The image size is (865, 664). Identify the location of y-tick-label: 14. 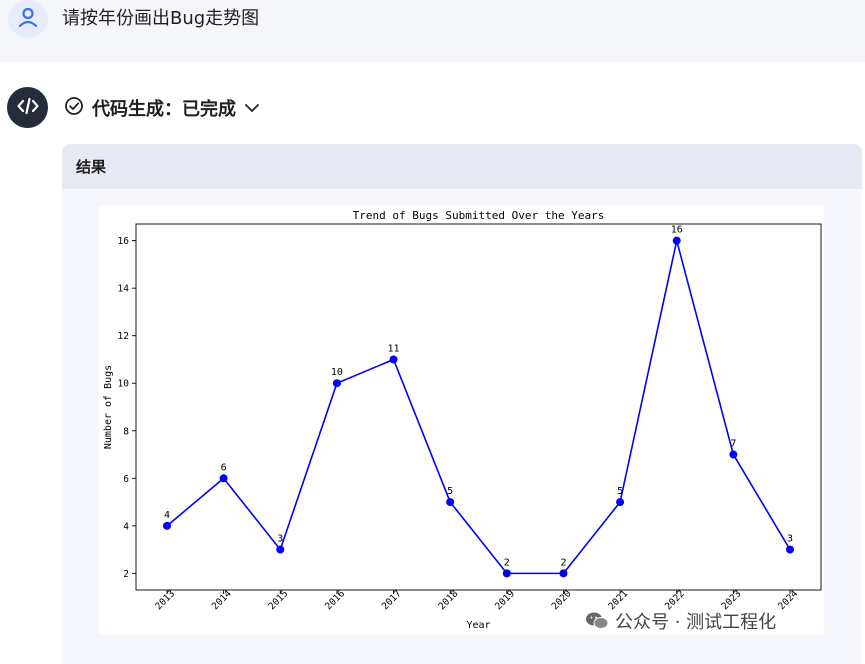
(124, 289).